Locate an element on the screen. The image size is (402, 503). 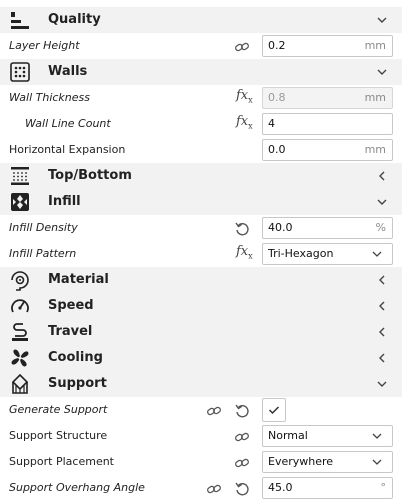
field-value: Normal is located at coordinates (288, 435).